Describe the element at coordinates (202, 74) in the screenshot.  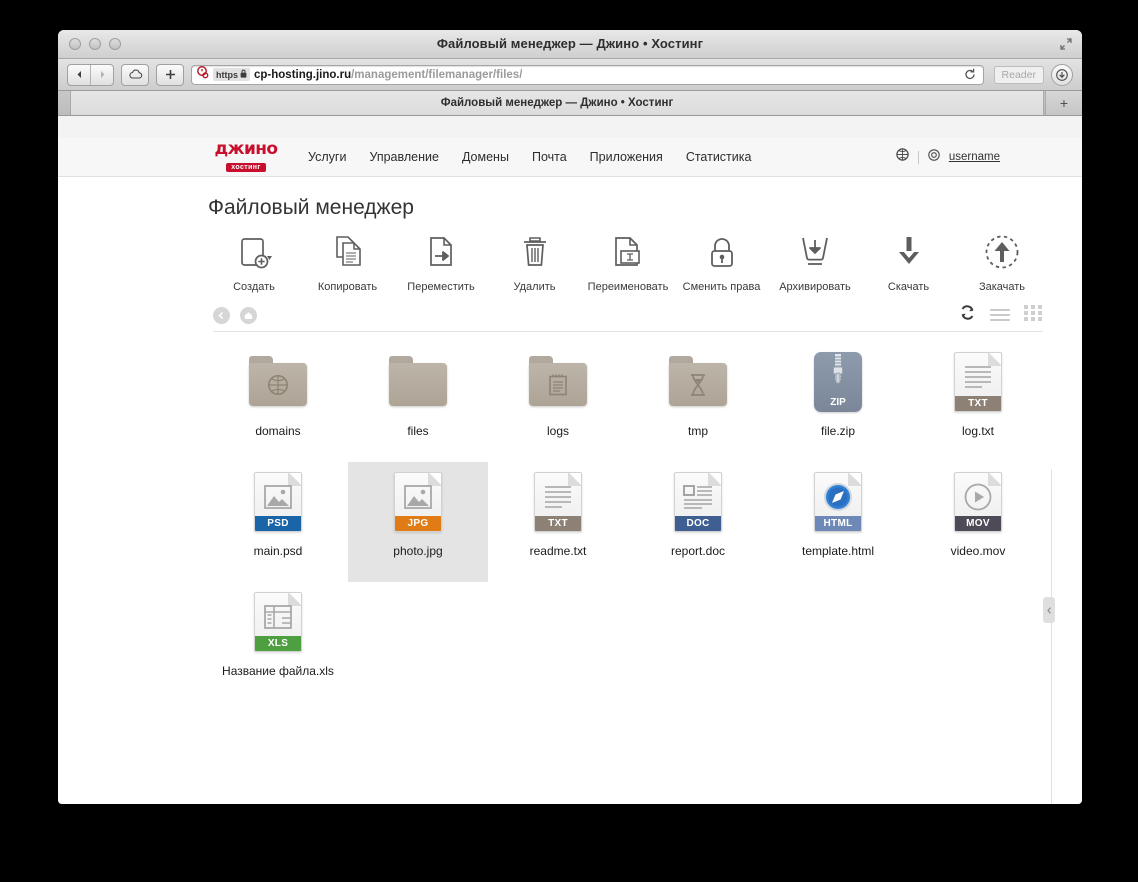
I see `extension-icon` at that location.